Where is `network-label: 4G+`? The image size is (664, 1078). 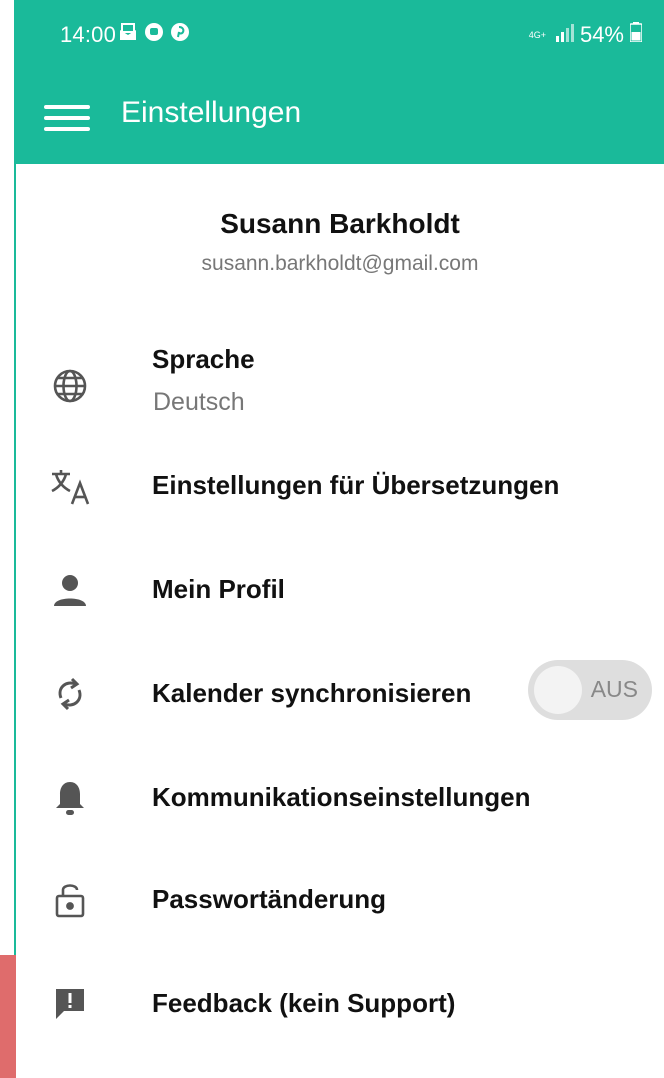
network-label: 4G+ is located at coordinates (537, 34).